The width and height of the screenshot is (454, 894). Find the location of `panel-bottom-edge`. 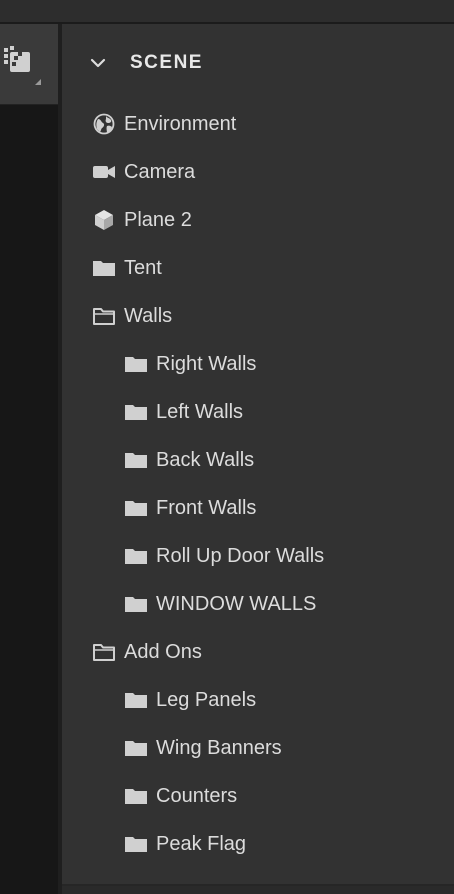

panel-bottom-edge is located at coordinates (258, 889).